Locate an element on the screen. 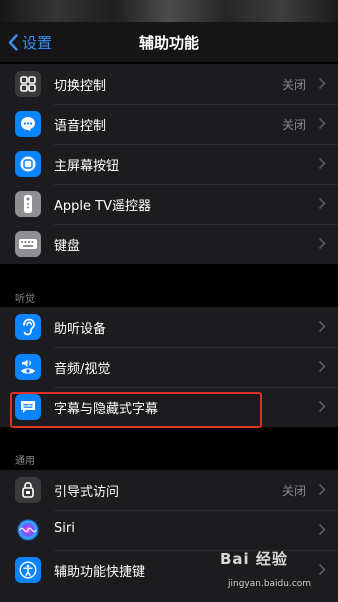 The width and height of the screenshot is (338, 602). list-item-label: 辅助功能快捷键 is located at coordinates (100, 572).